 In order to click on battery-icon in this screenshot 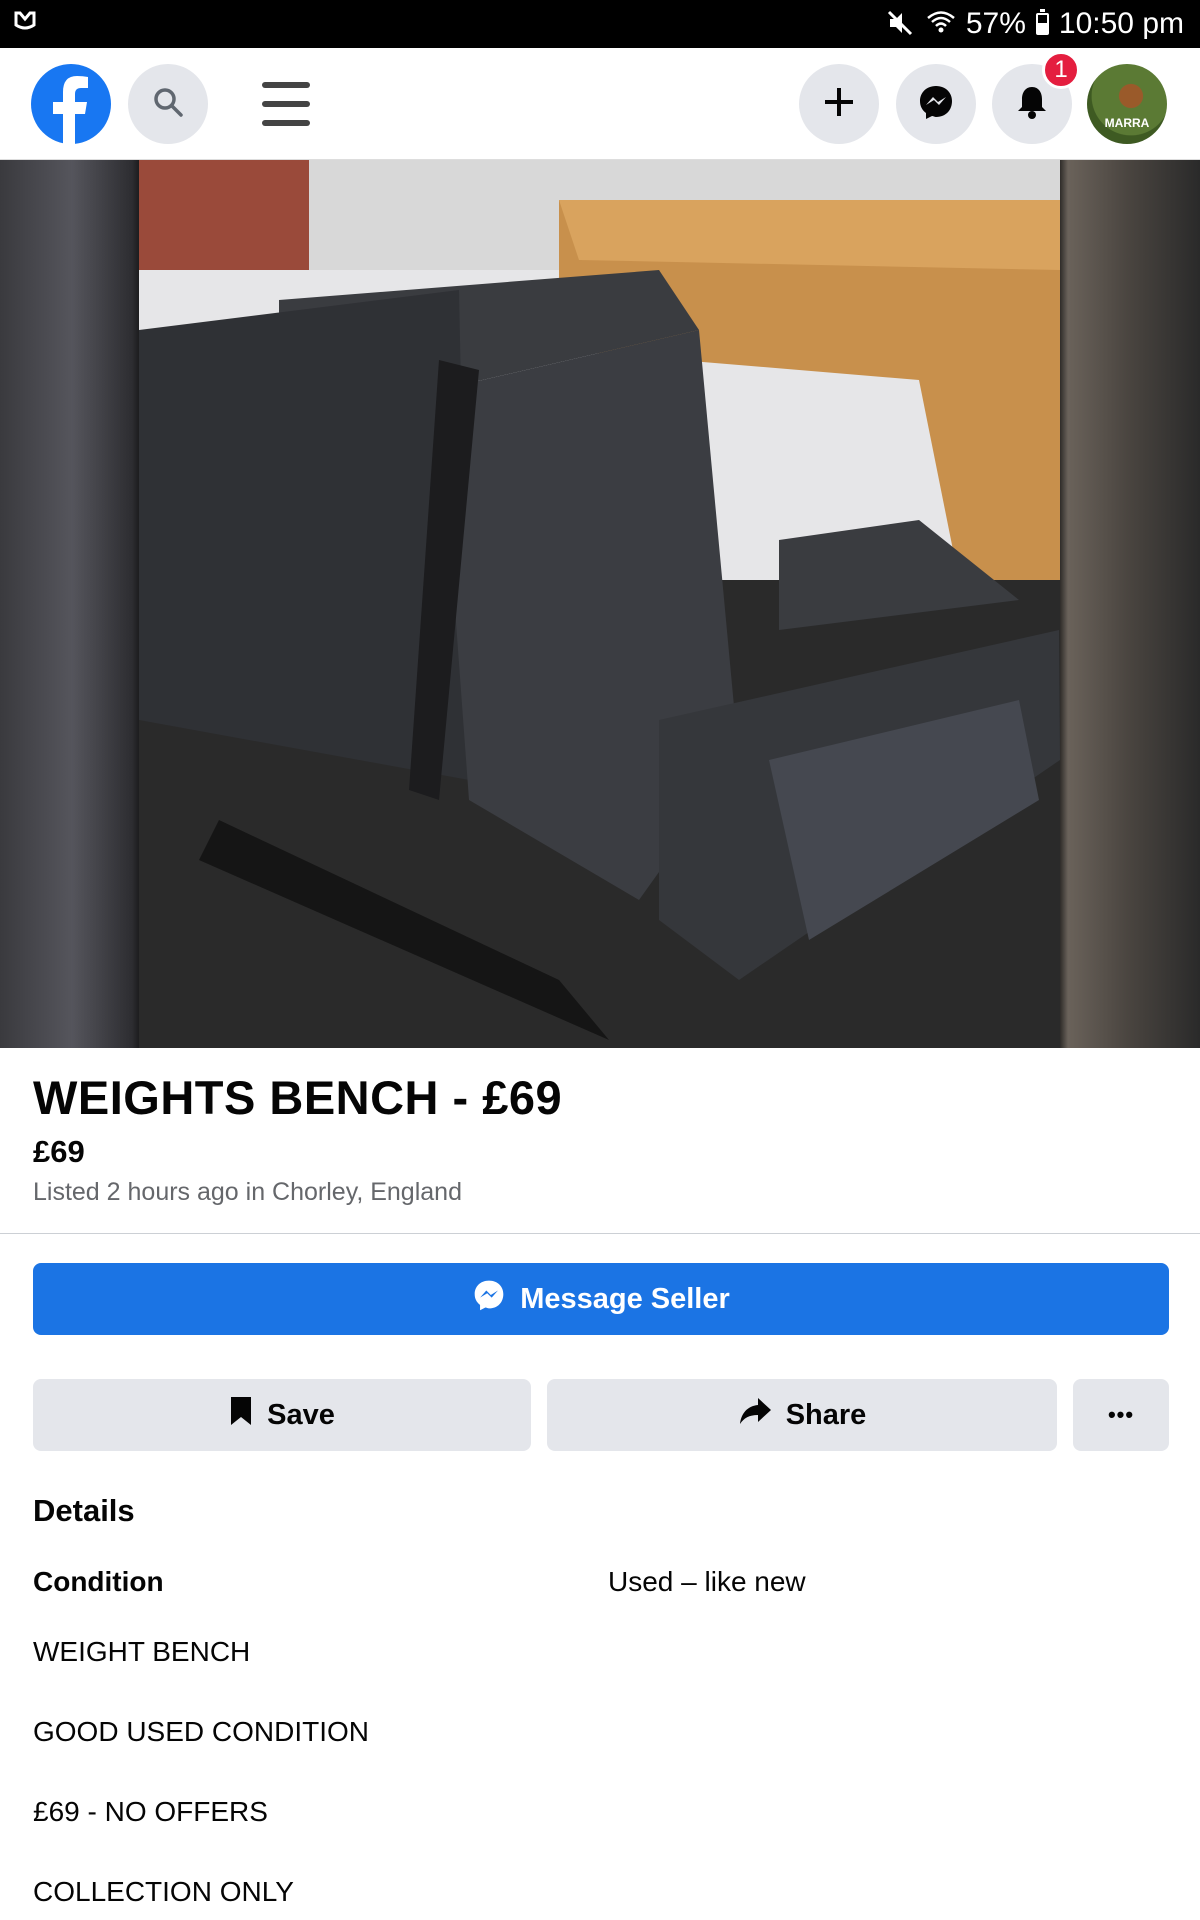, I will do `click(1042, 22)`.